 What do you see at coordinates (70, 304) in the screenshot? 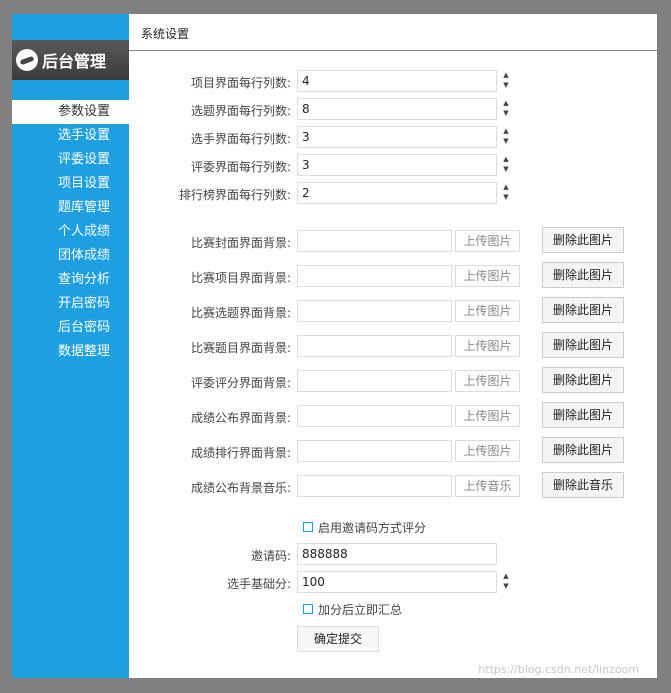
I see `sidebar-item-open-password: 开启密码` at bounding box center [70, 304].